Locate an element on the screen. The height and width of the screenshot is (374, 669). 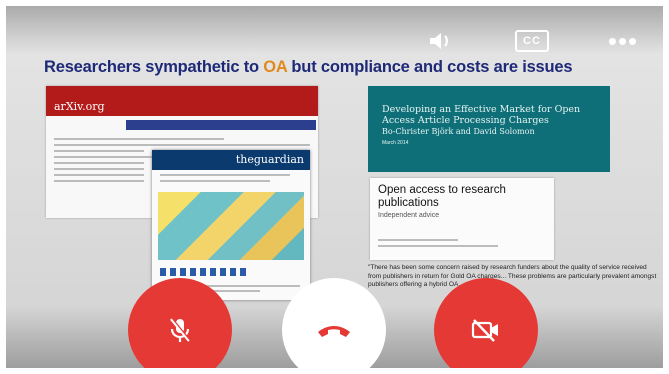
speaker-icon is located at coordinates (439, 41).